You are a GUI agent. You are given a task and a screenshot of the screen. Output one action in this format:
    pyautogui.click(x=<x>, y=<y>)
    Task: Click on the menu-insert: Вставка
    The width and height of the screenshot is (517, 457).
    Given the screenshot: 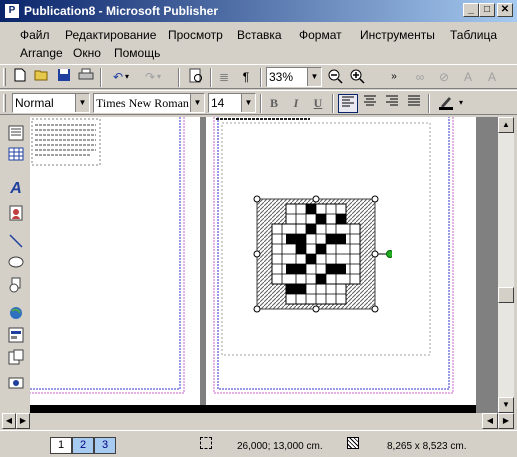 What is the action you would take?
    pyautogui.click(x=259, y=35)
    